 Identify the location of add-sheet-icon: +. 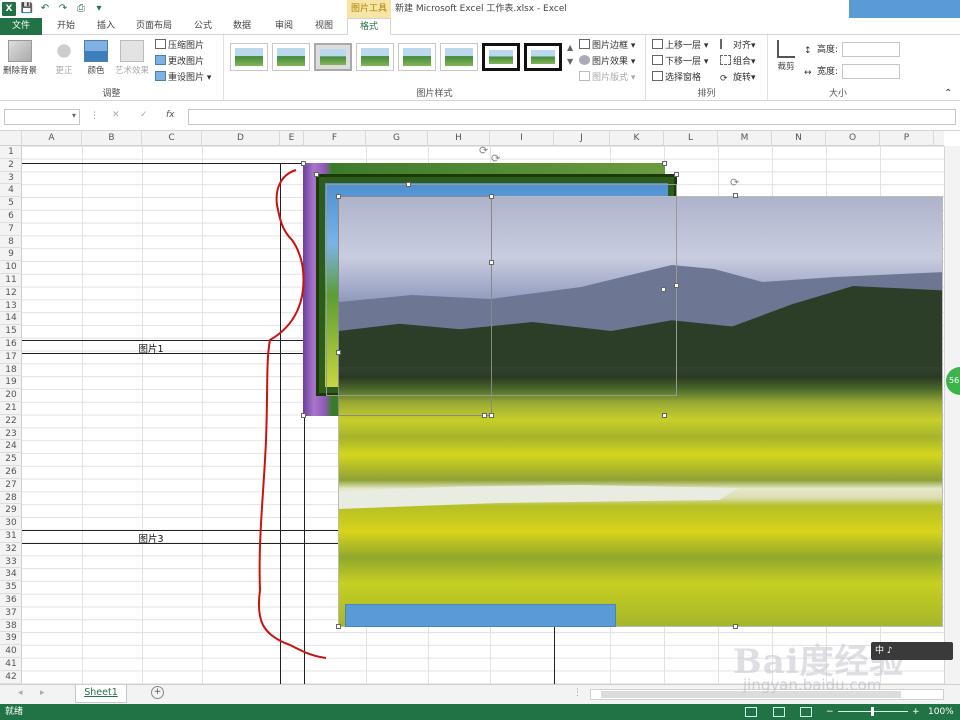
(157, 692).